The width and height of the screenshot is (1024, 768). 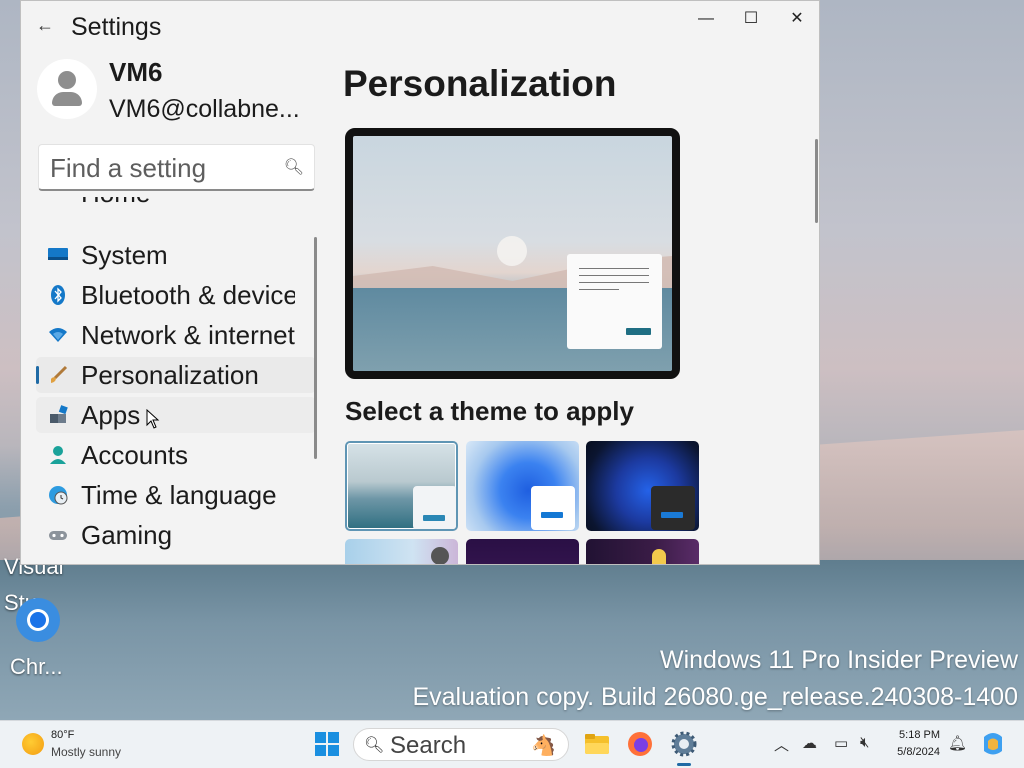 I want to click on show-hidden-icons-chevron-icon: ︿, so click(x=781, y=744).